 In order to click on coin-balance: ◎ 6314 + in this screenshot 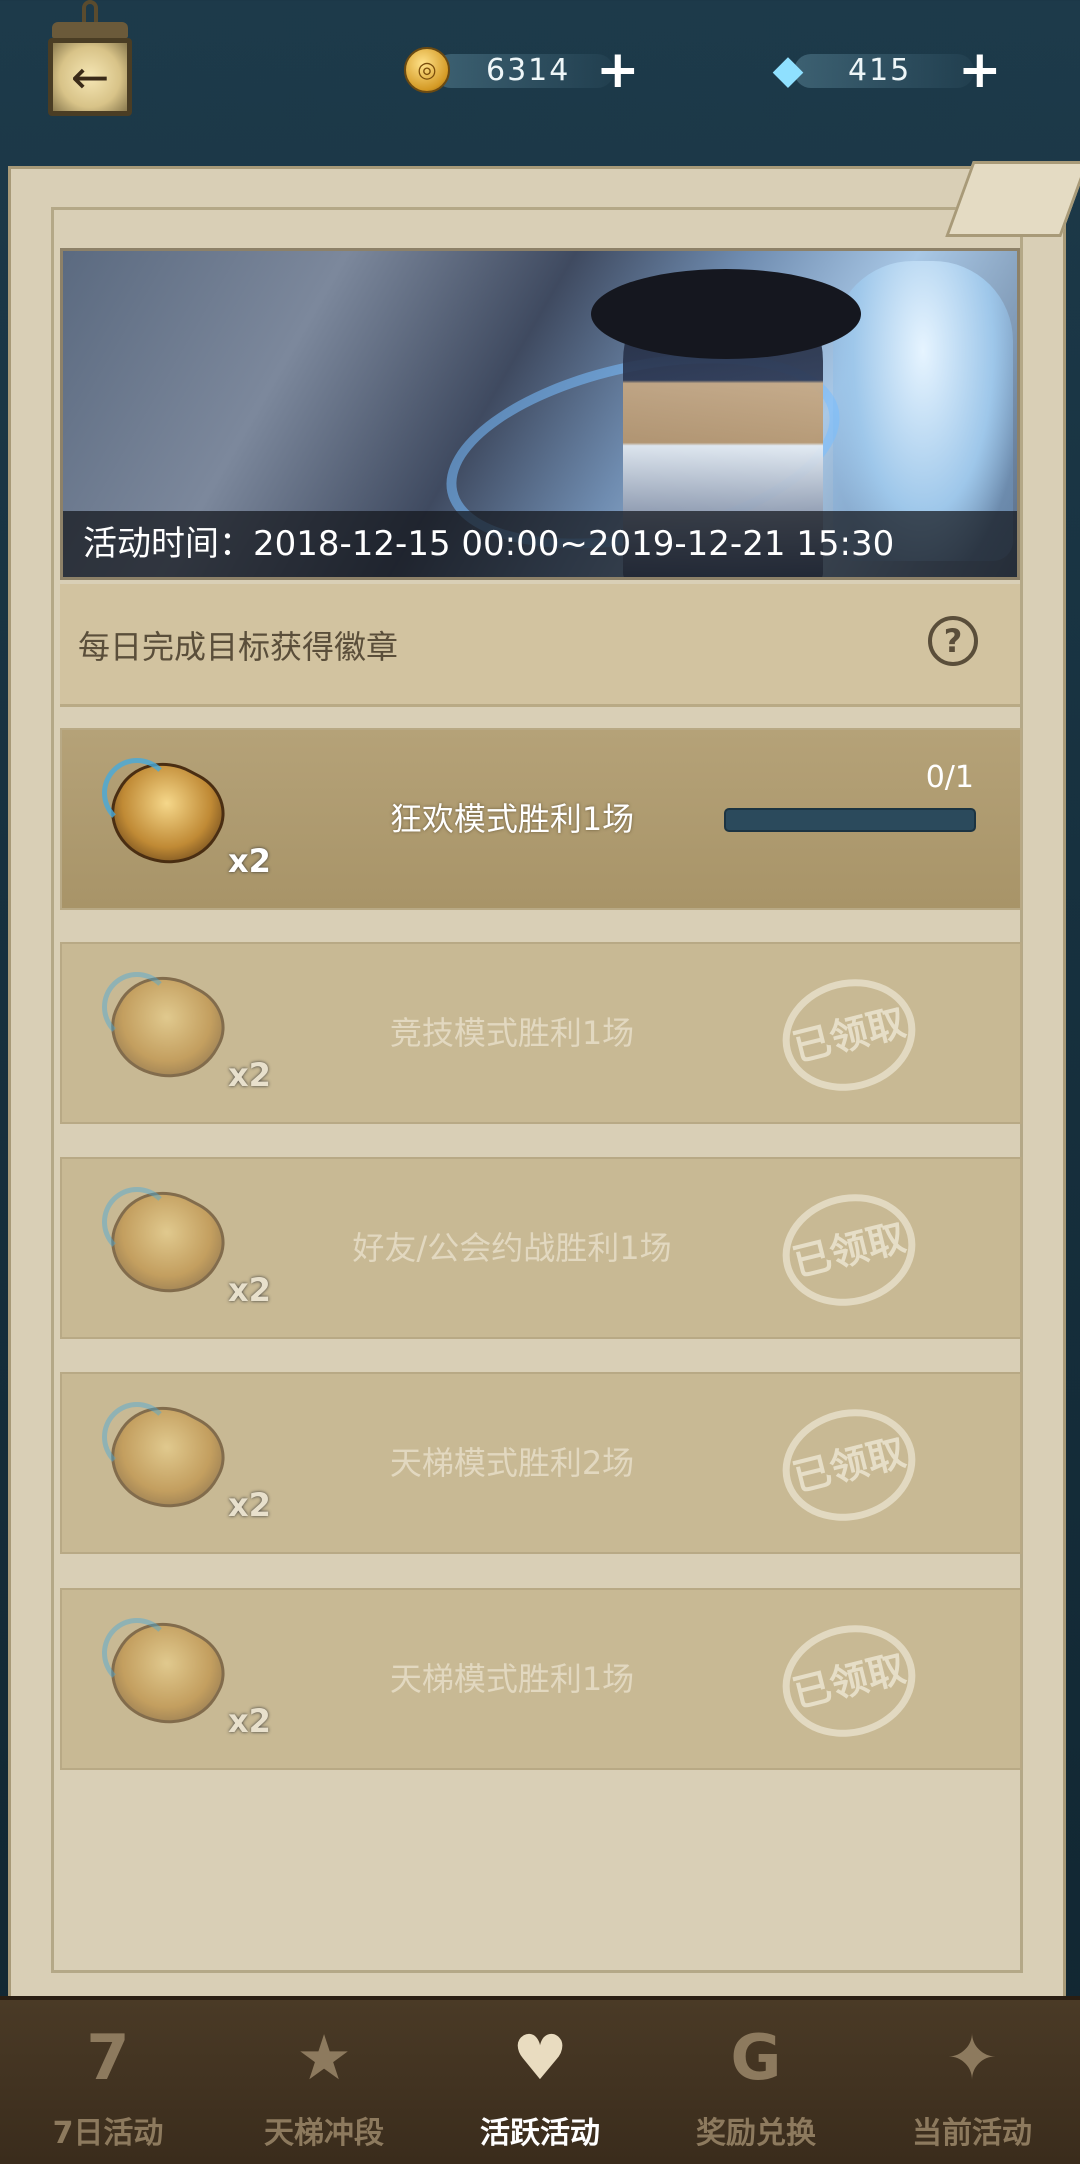, I will do `click(522, 70)`.